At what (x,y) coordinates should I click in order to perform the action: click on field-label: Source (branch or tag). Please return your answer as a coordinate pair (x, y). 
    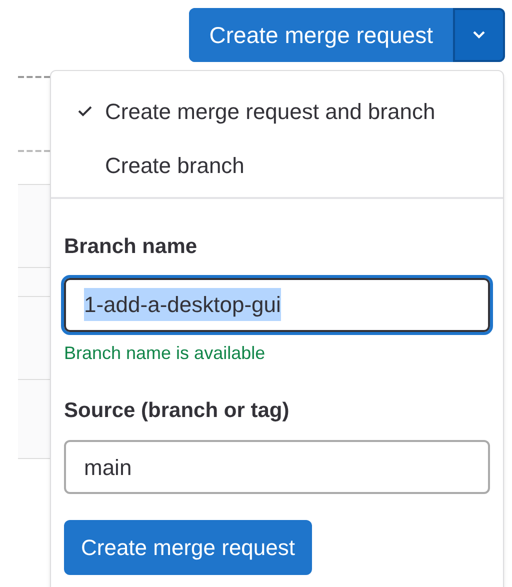
    Looking at the image, I should click on (177, 411).